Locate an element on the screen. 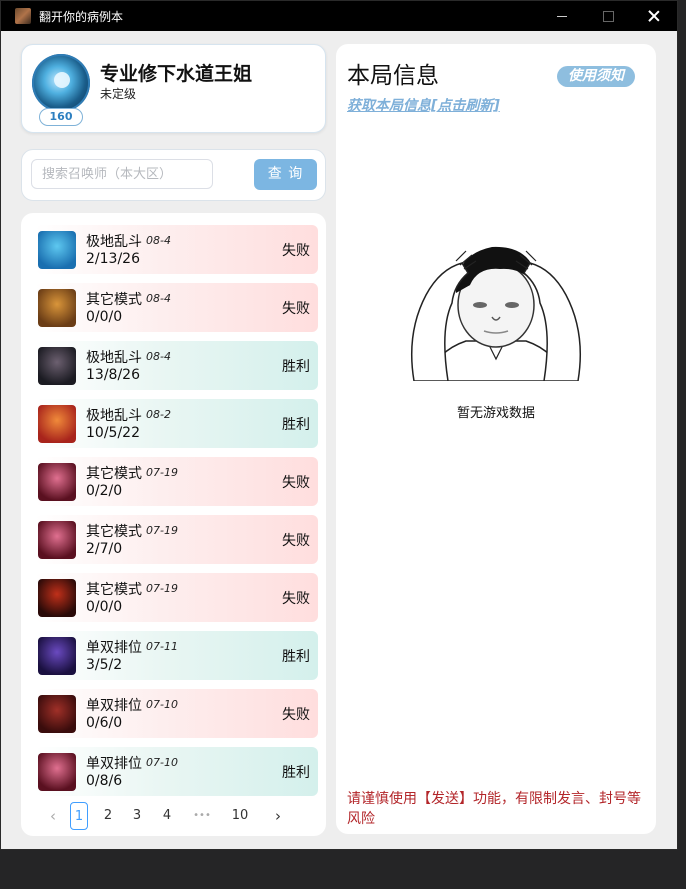  blue-haired-champion-icon is located at coordinates (57, 250).